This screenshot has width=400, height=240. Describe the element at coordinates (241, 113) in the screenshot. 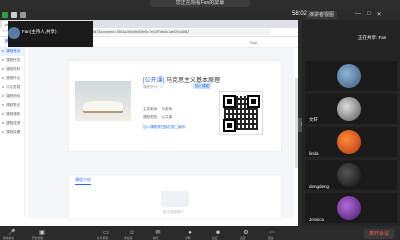

I see `qr-code` at that location.